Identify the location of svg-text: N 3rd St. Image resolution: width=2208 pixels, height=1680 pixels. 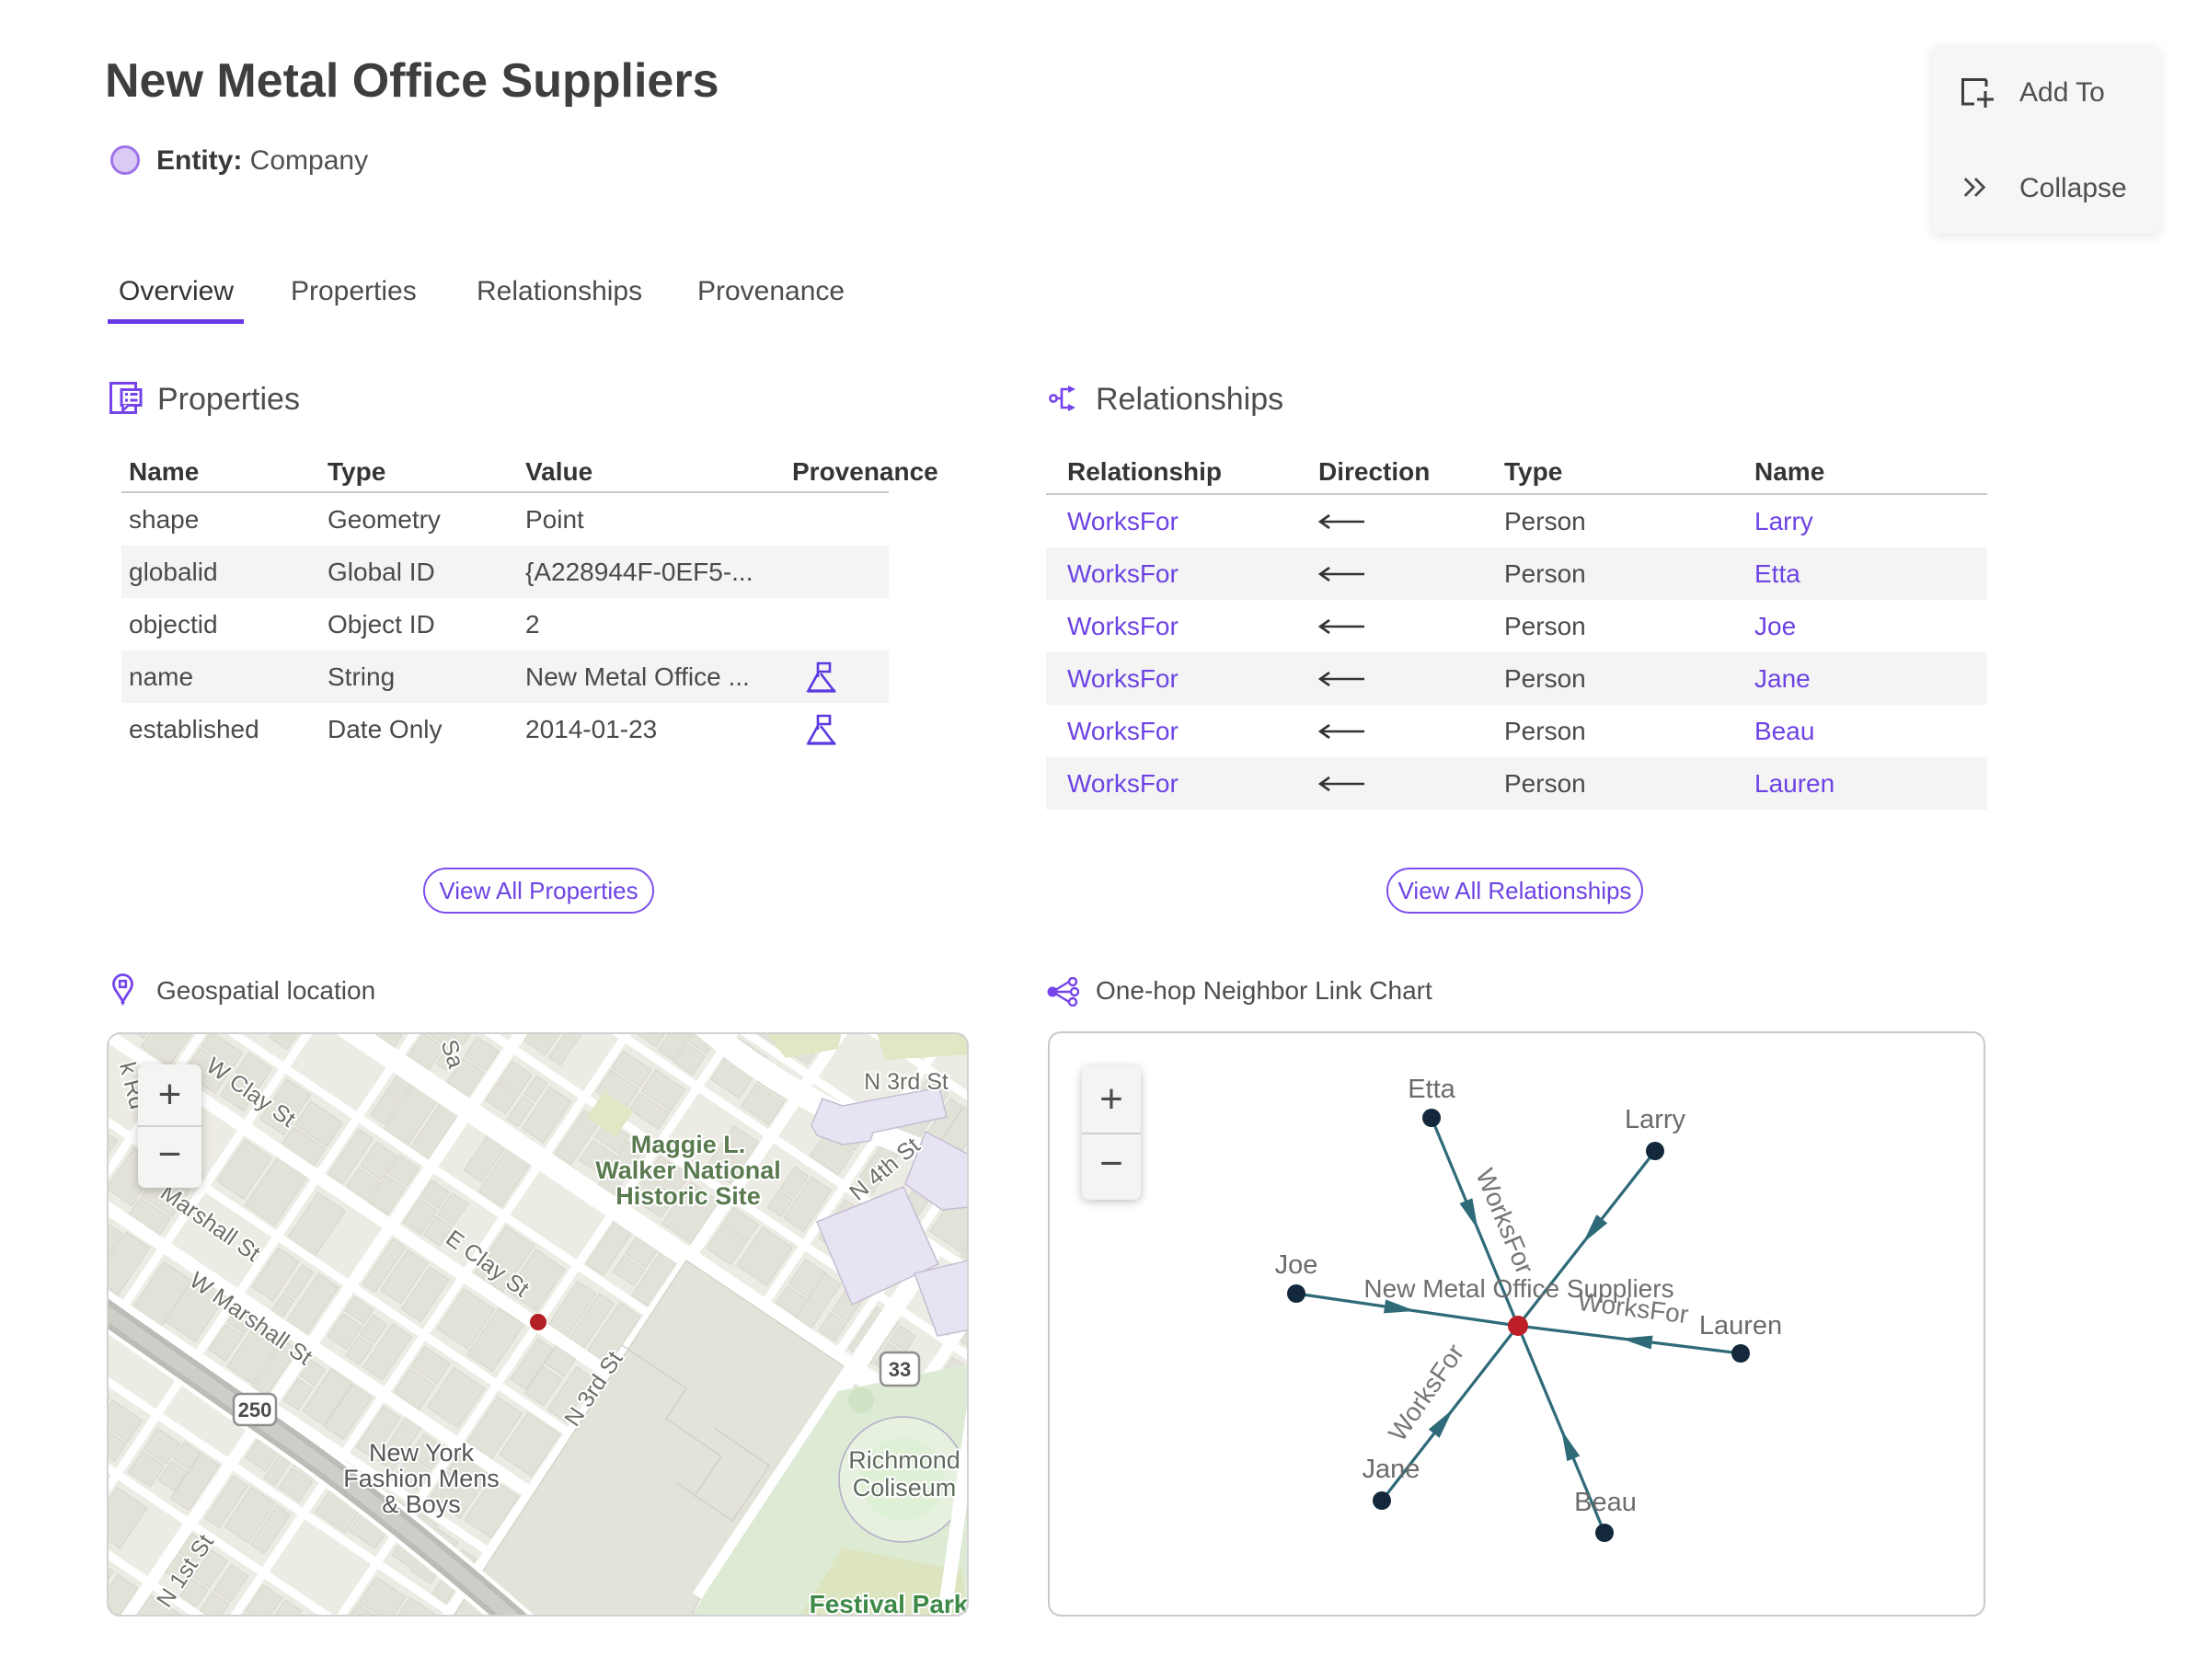
(906, 1082).